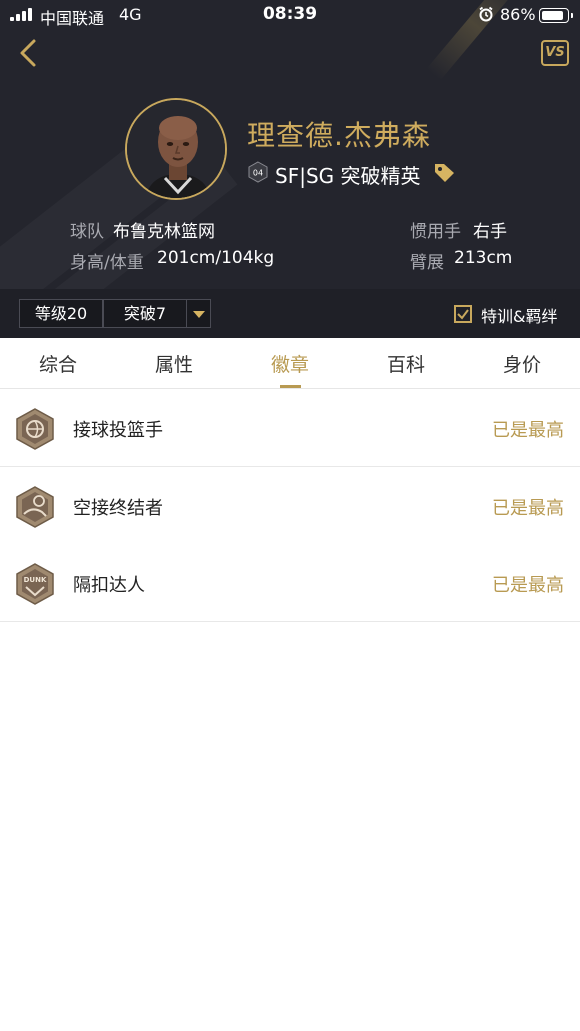 This screenshot has height=1031, width=580. What do you see at coordinates (58, 363) in the screenshot?
I see `tab-overview: 综合` at bounding box center [58, 363].